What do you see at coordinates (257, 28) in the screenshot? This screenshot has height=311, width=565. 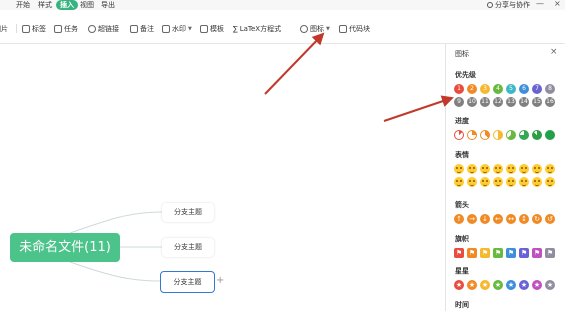 I see `toolbar-formula-button: ∑ LaTeX方程式` at bounding box center [257, 28].